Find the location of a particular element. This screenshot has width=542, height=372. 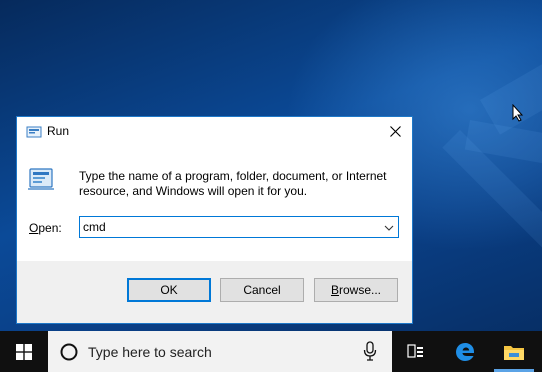

edge-button is located at coordinates (465, 351).